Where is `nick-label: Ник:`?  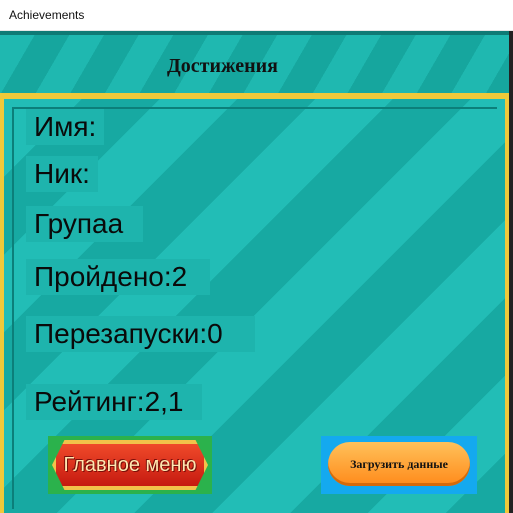
nick-label: Ник: is located at coordinates (62, 174).